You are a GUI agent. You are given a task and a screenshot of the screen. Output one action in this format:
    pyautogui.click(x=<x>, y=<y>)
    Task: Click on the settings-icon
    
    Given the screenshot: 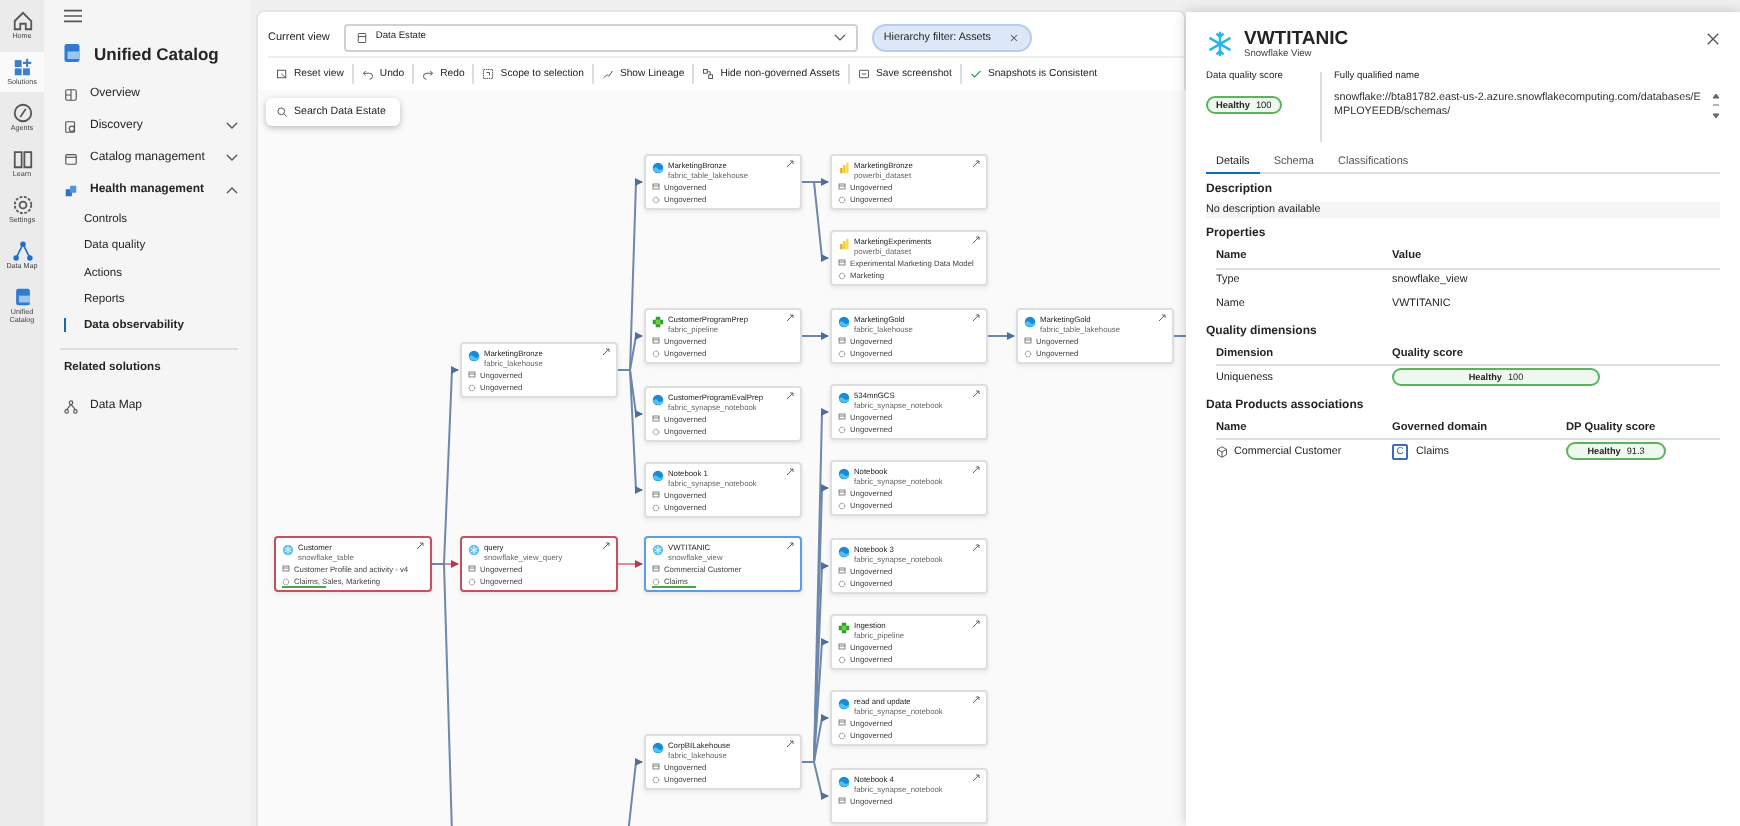 What is the action you would take?
    pyautogui.click(x=22, y=204)
    